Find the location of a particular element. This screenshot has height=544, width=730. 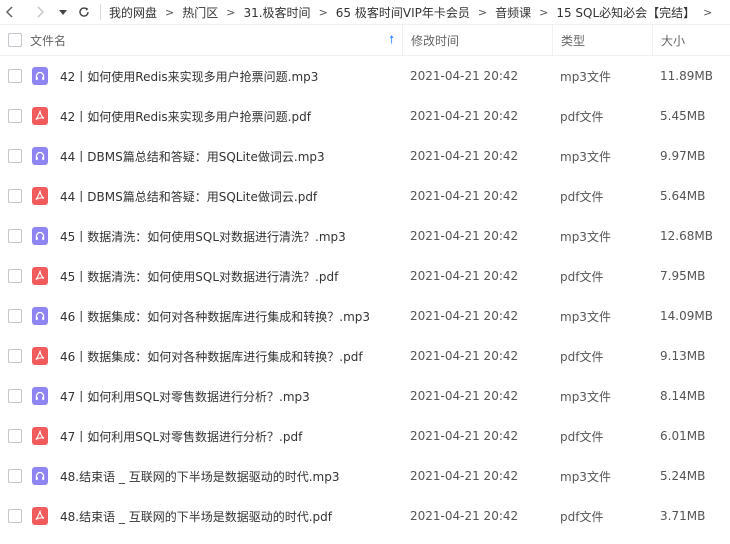

select-all-checkbox is located at coordinates (15, 40).